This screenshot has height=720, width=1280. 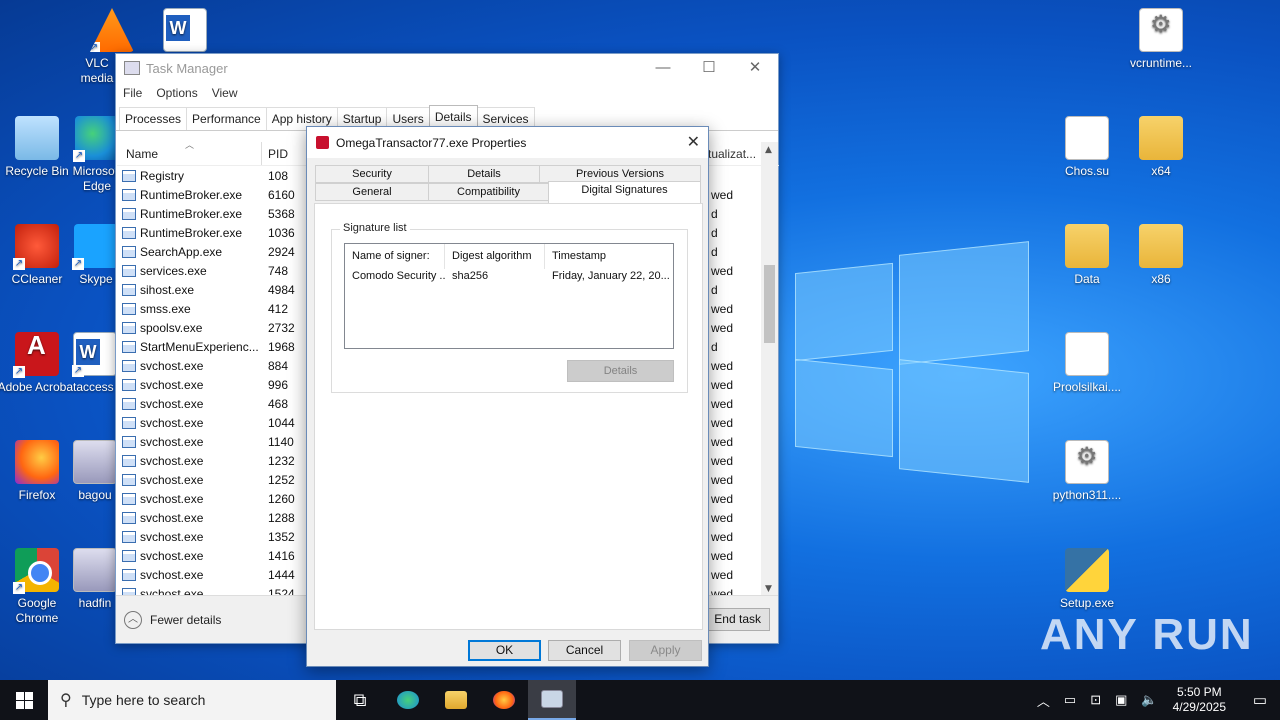 I want to click on process-pid: 996, so click(x=278, y=384).